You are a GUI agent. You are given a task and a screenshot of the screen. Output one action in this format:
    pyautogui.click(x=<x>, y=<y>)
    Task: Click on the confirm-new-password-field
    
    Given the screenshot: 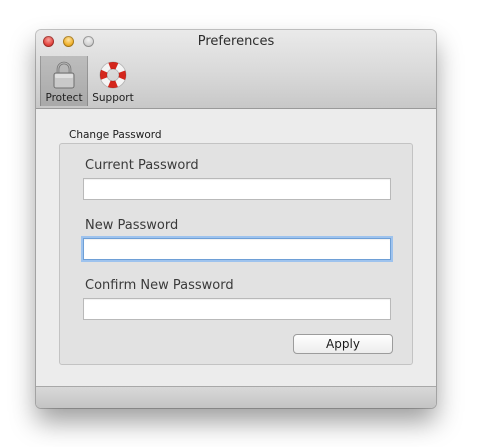 What is the action you would take?
    pyautogui.click(x=237, y=309)
    